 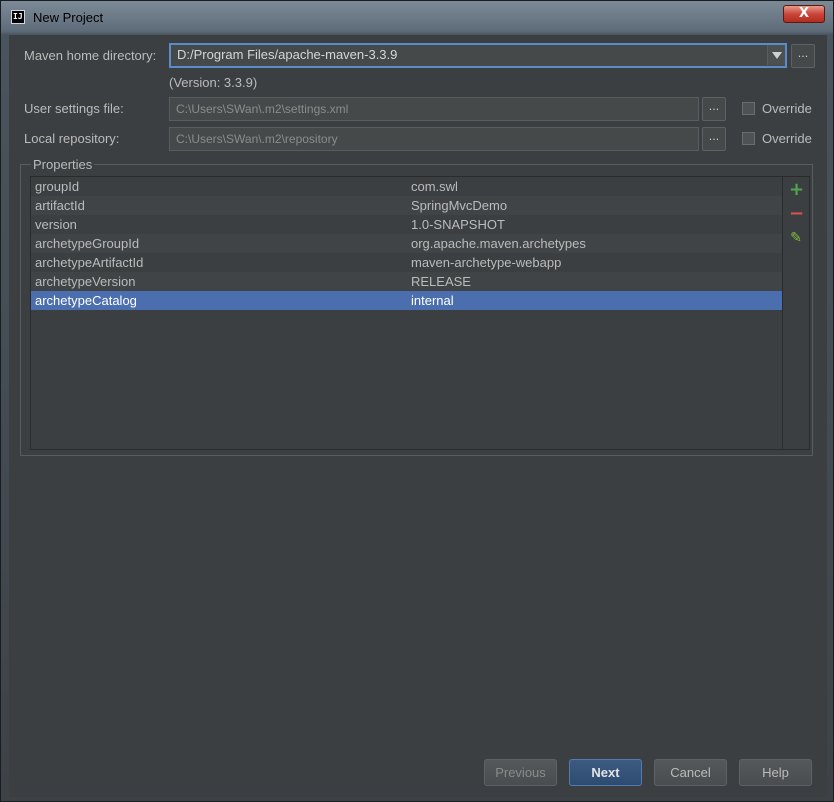 What do you see at coordinates (776, 55) in the screenshot?
I see `chevron-down-icon` at bounding box center [776, 55].